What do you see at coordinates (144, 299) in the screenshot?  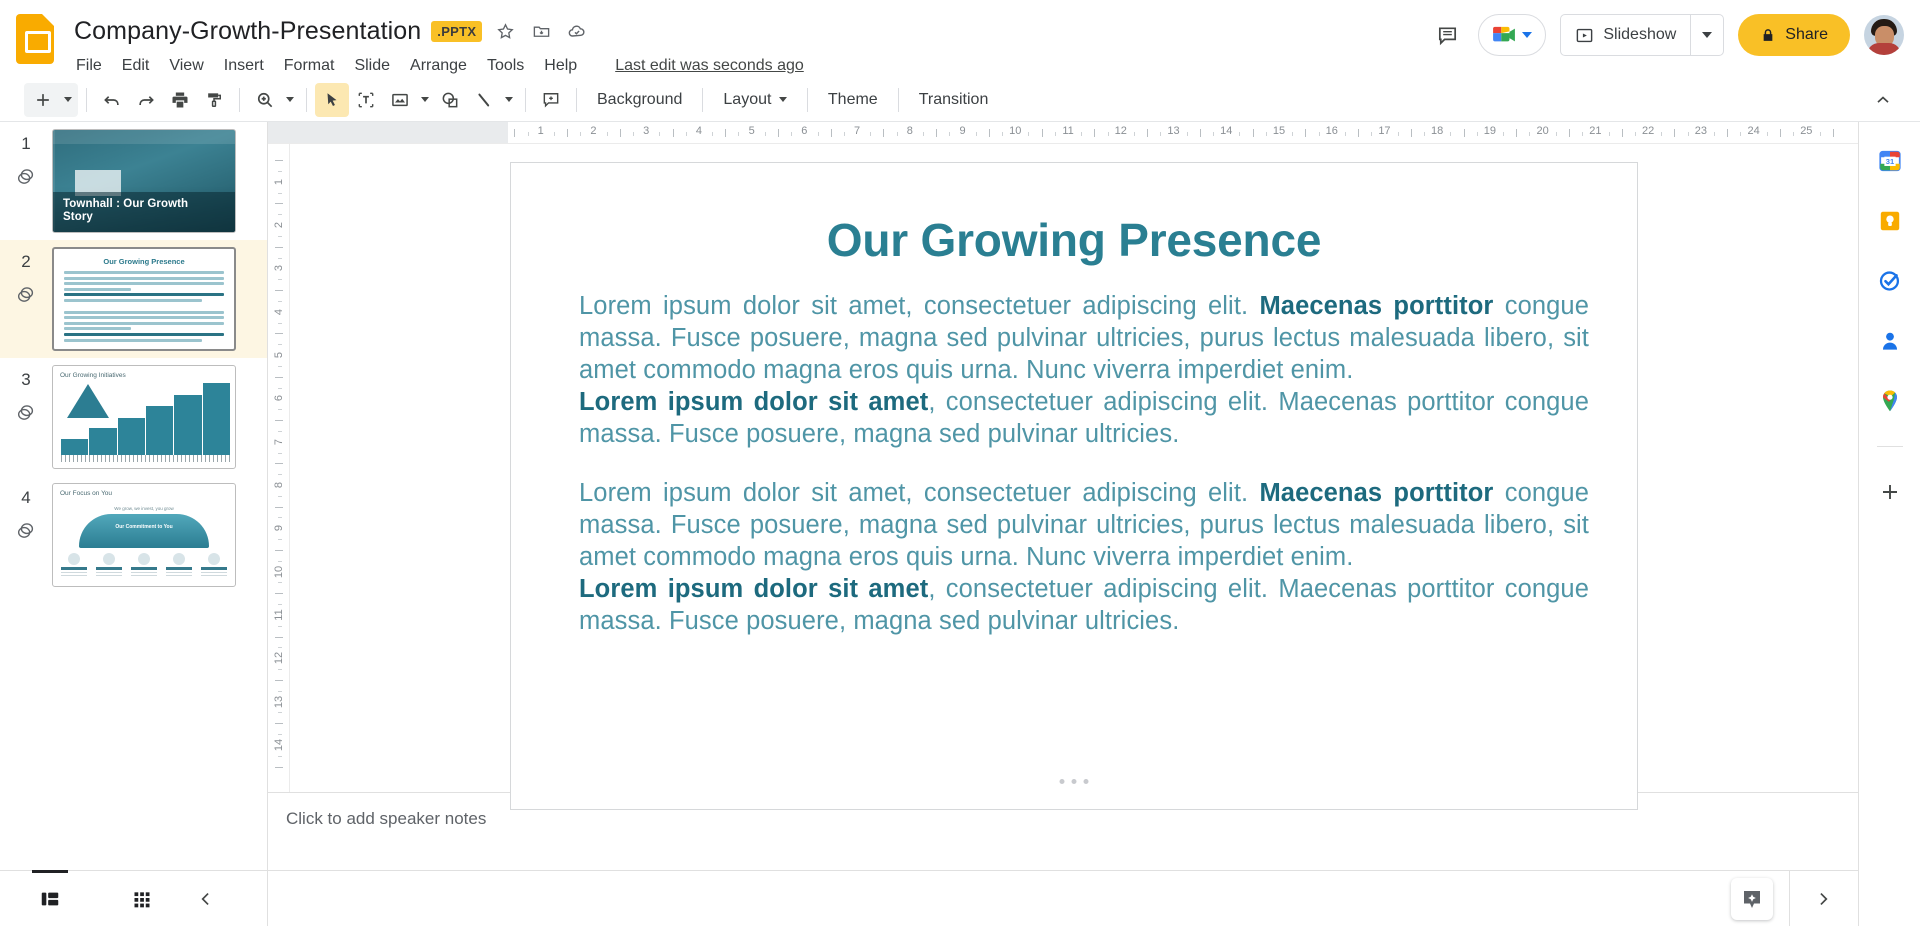 I see `slide-thumbnail-2: Our Growing Presence` at bounding box center [144, 299].